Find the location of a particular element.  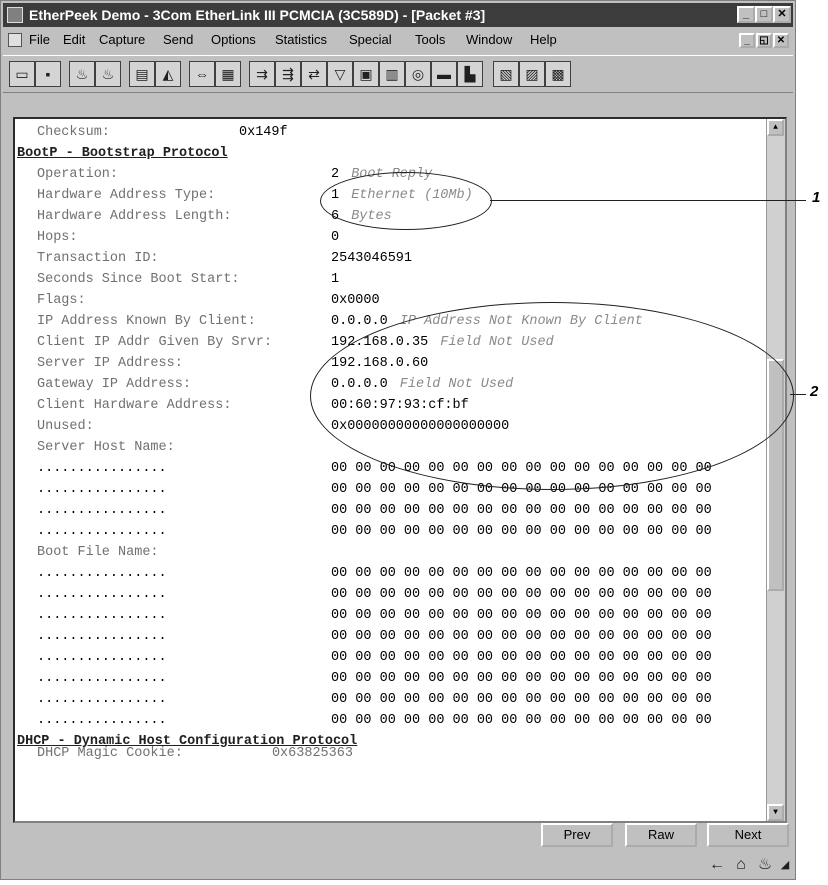

field-label: IP Address Known By Client: is located at coordinates (146, 321).